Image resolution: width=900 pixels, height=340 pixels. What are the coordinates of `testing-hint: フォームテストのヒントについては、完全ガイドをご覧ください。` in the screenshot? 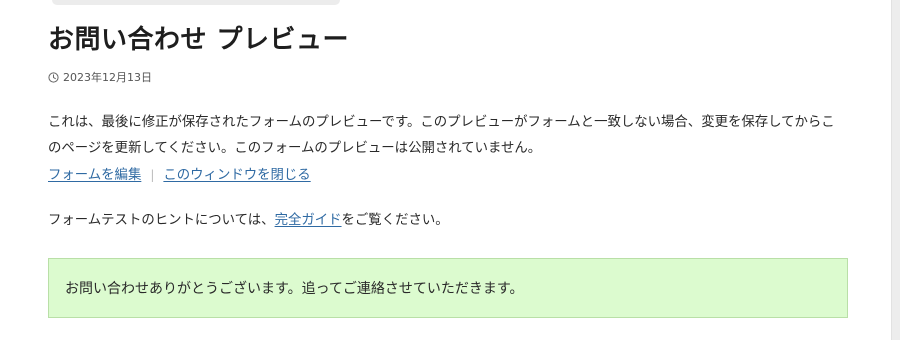 It's located at (248, 221).